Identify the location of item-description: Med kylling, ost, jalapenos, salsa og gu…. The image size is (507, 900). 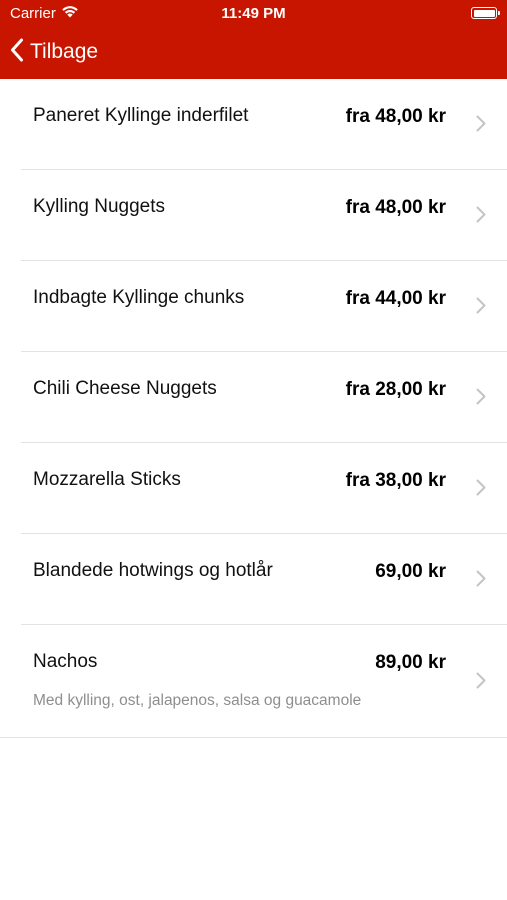
(197, 700).